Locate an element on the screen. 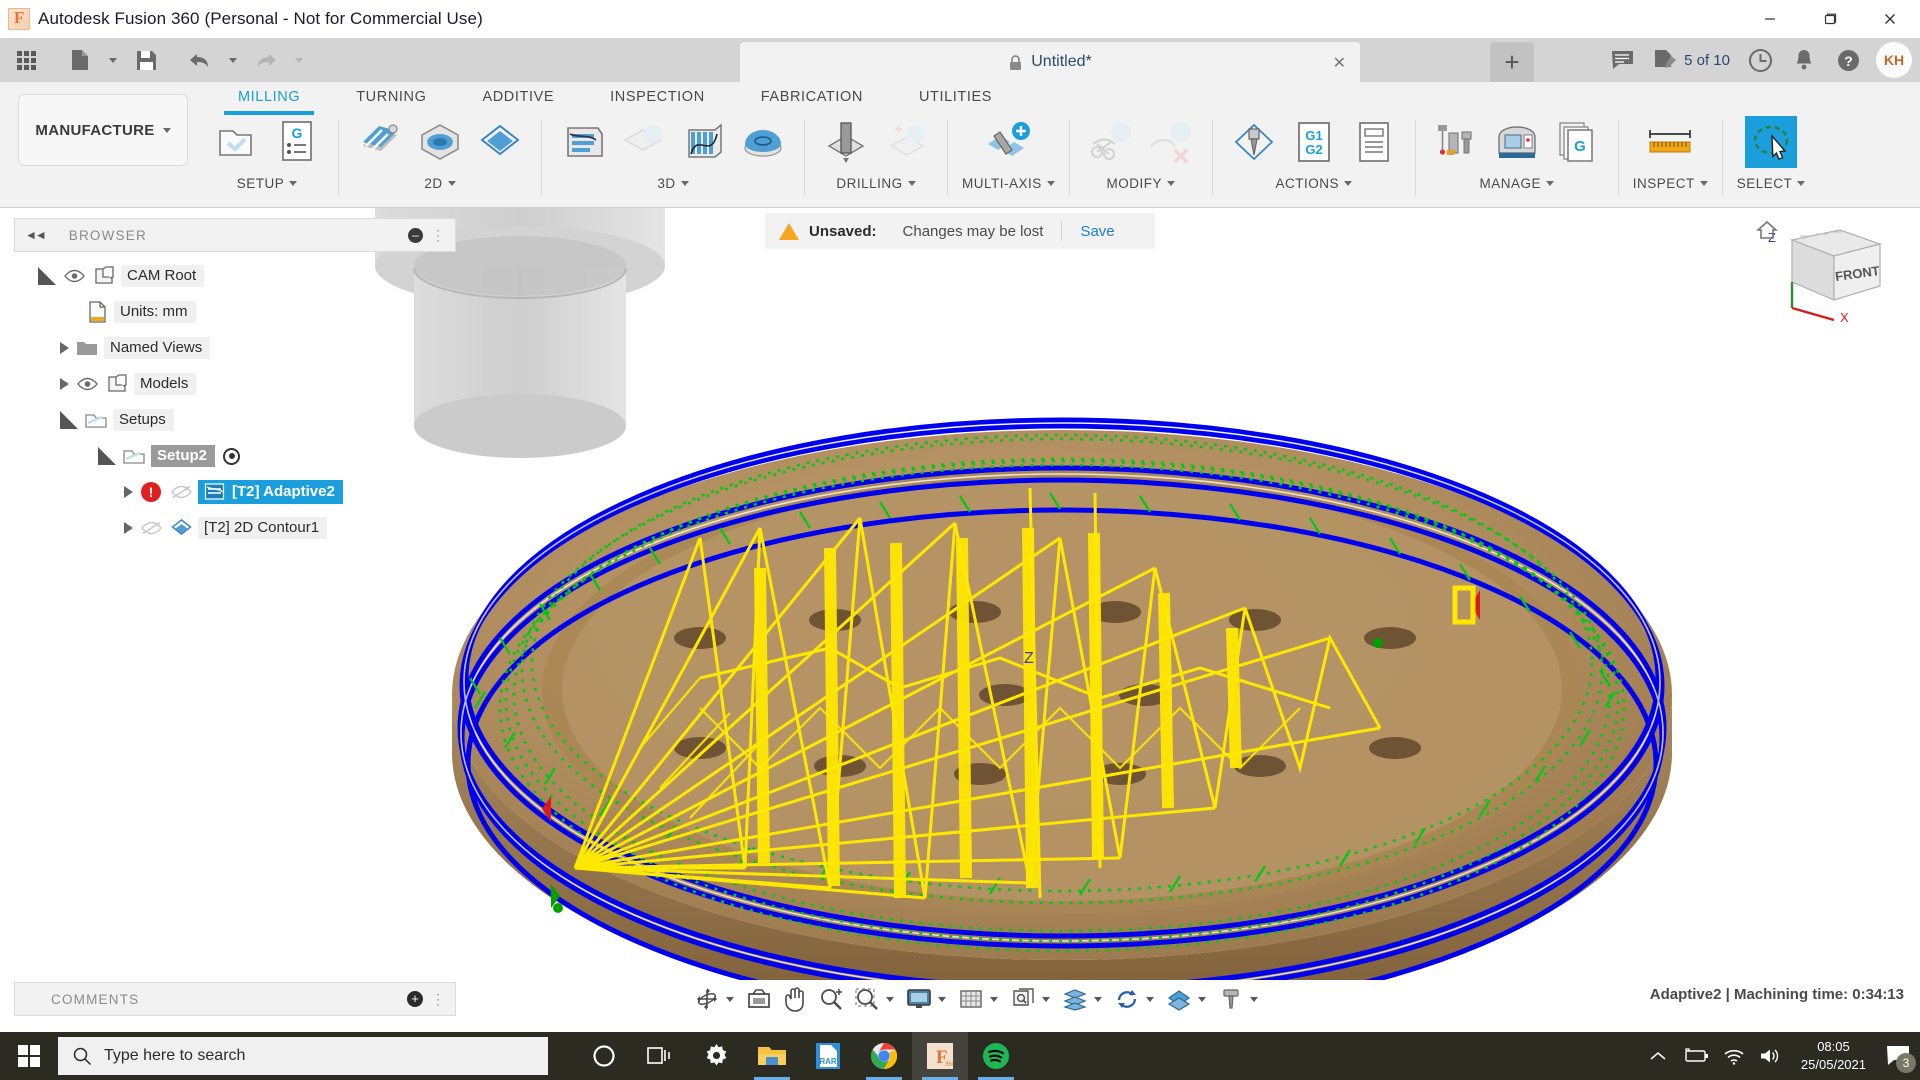 The width and height of the screenshot is (1920, 1080). redo-icon is located at coordinates (266, 60).